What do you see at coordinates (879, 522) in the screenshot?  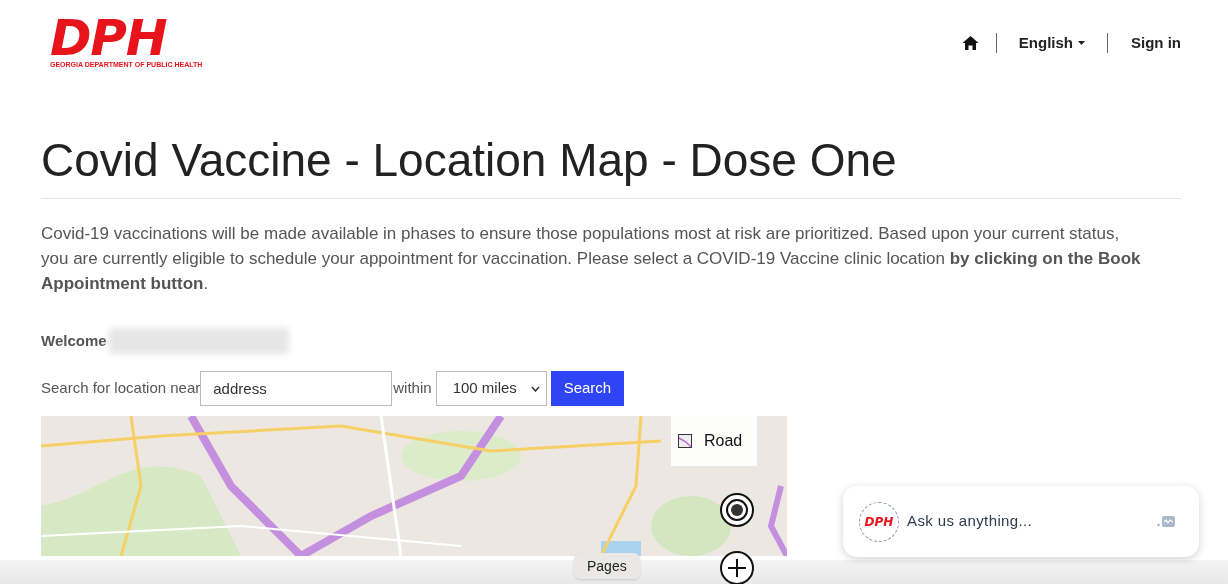 I see `chat-logo-letters: DPH` at bounding box center [879, 522].